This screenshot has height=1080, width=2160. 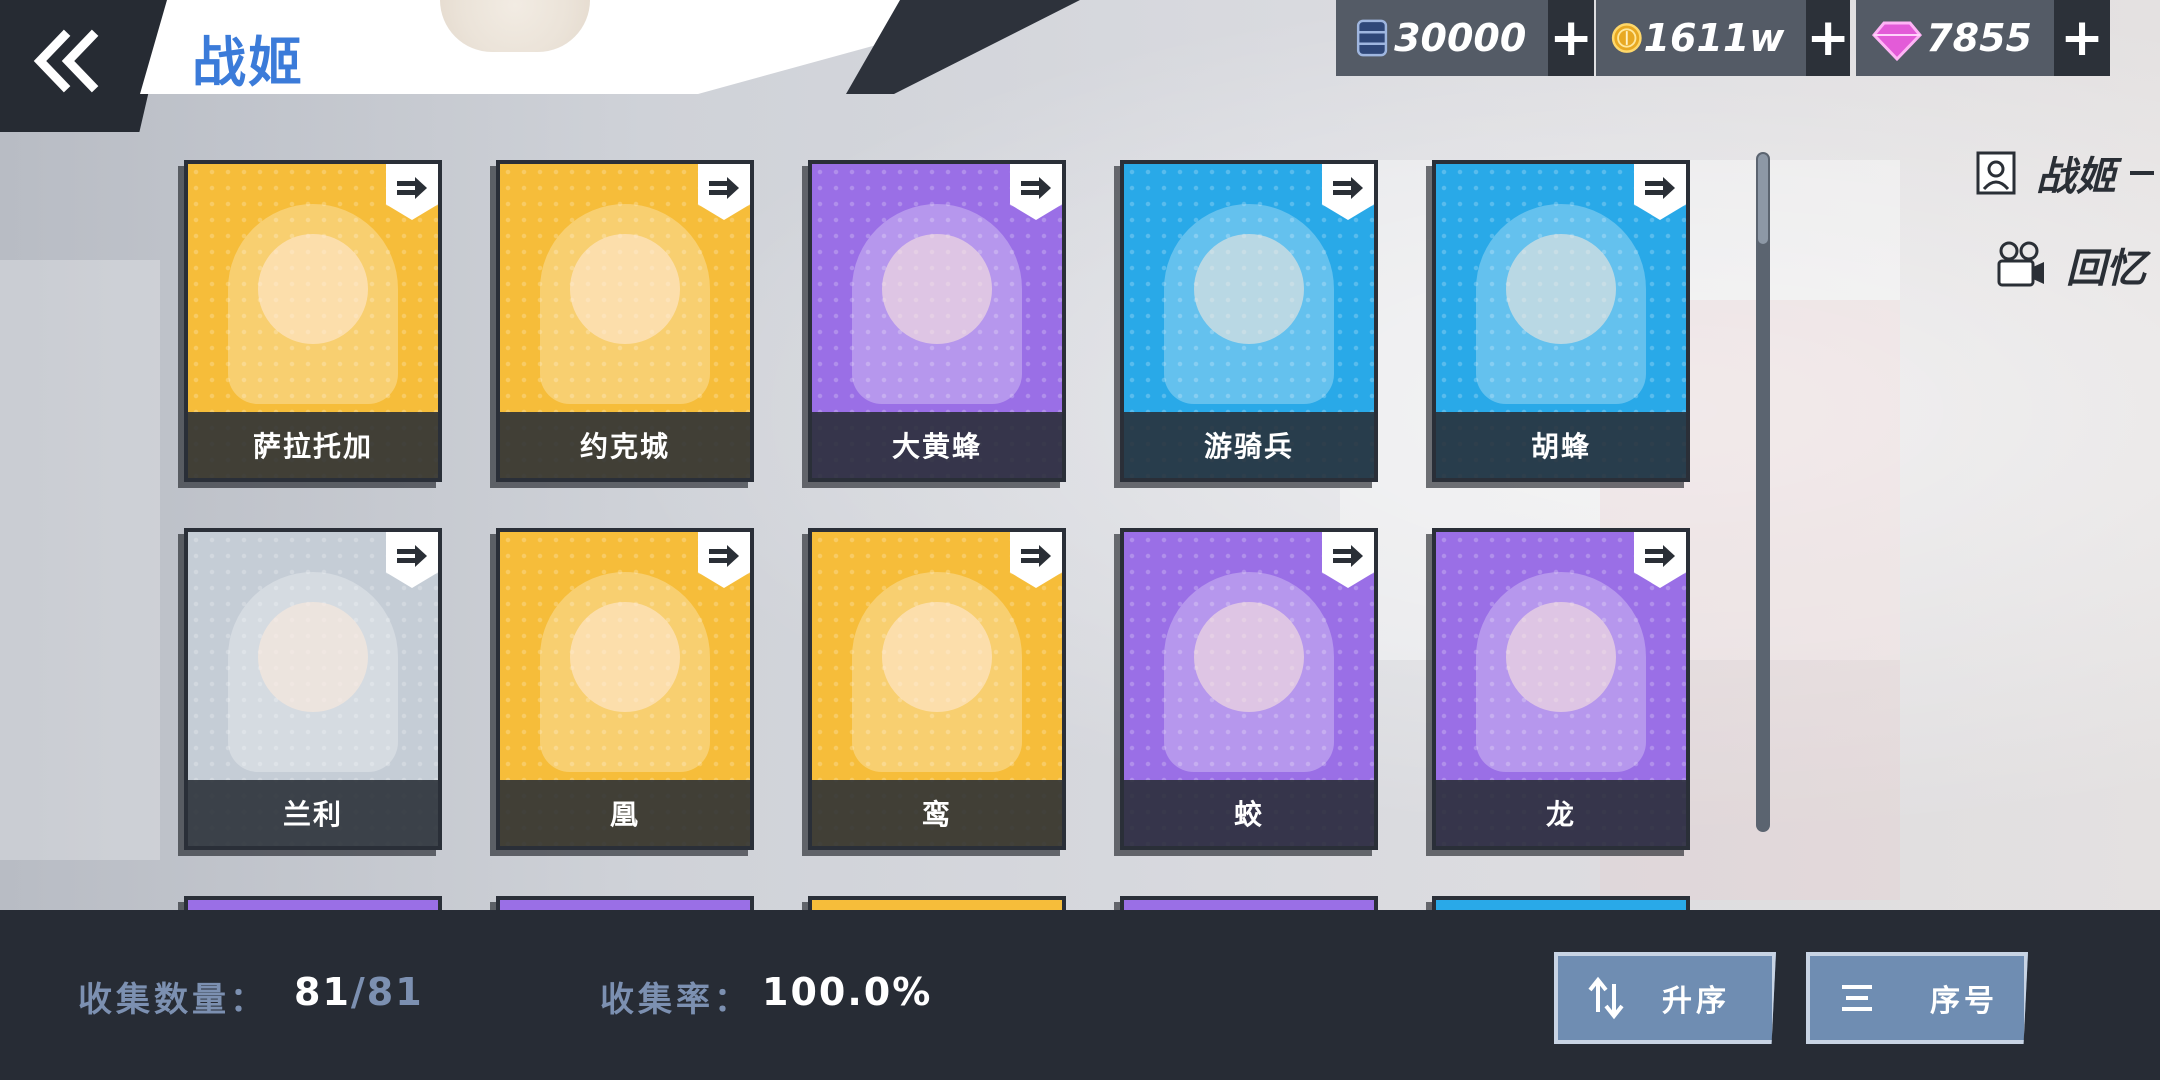 What do you see at coordinates (937, 813) in the screenshot?
I see `character-name: 鸾` at bounding box center [937, 813].